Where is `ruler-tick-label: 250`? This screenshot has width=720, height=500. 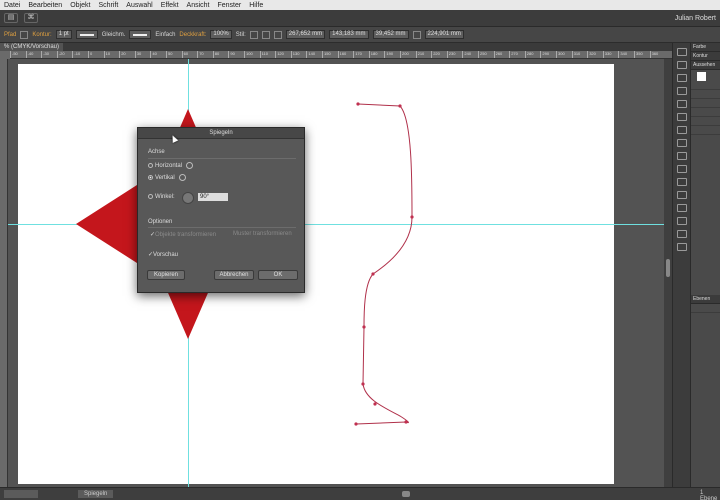 ruler-tick-label: 250 is located at coordinates (482, 54).